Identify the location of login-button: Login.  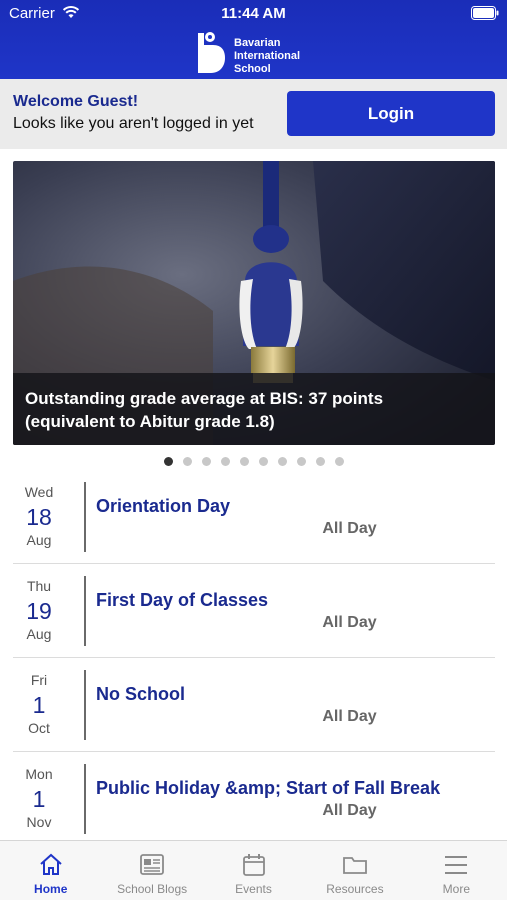
(391, 113).